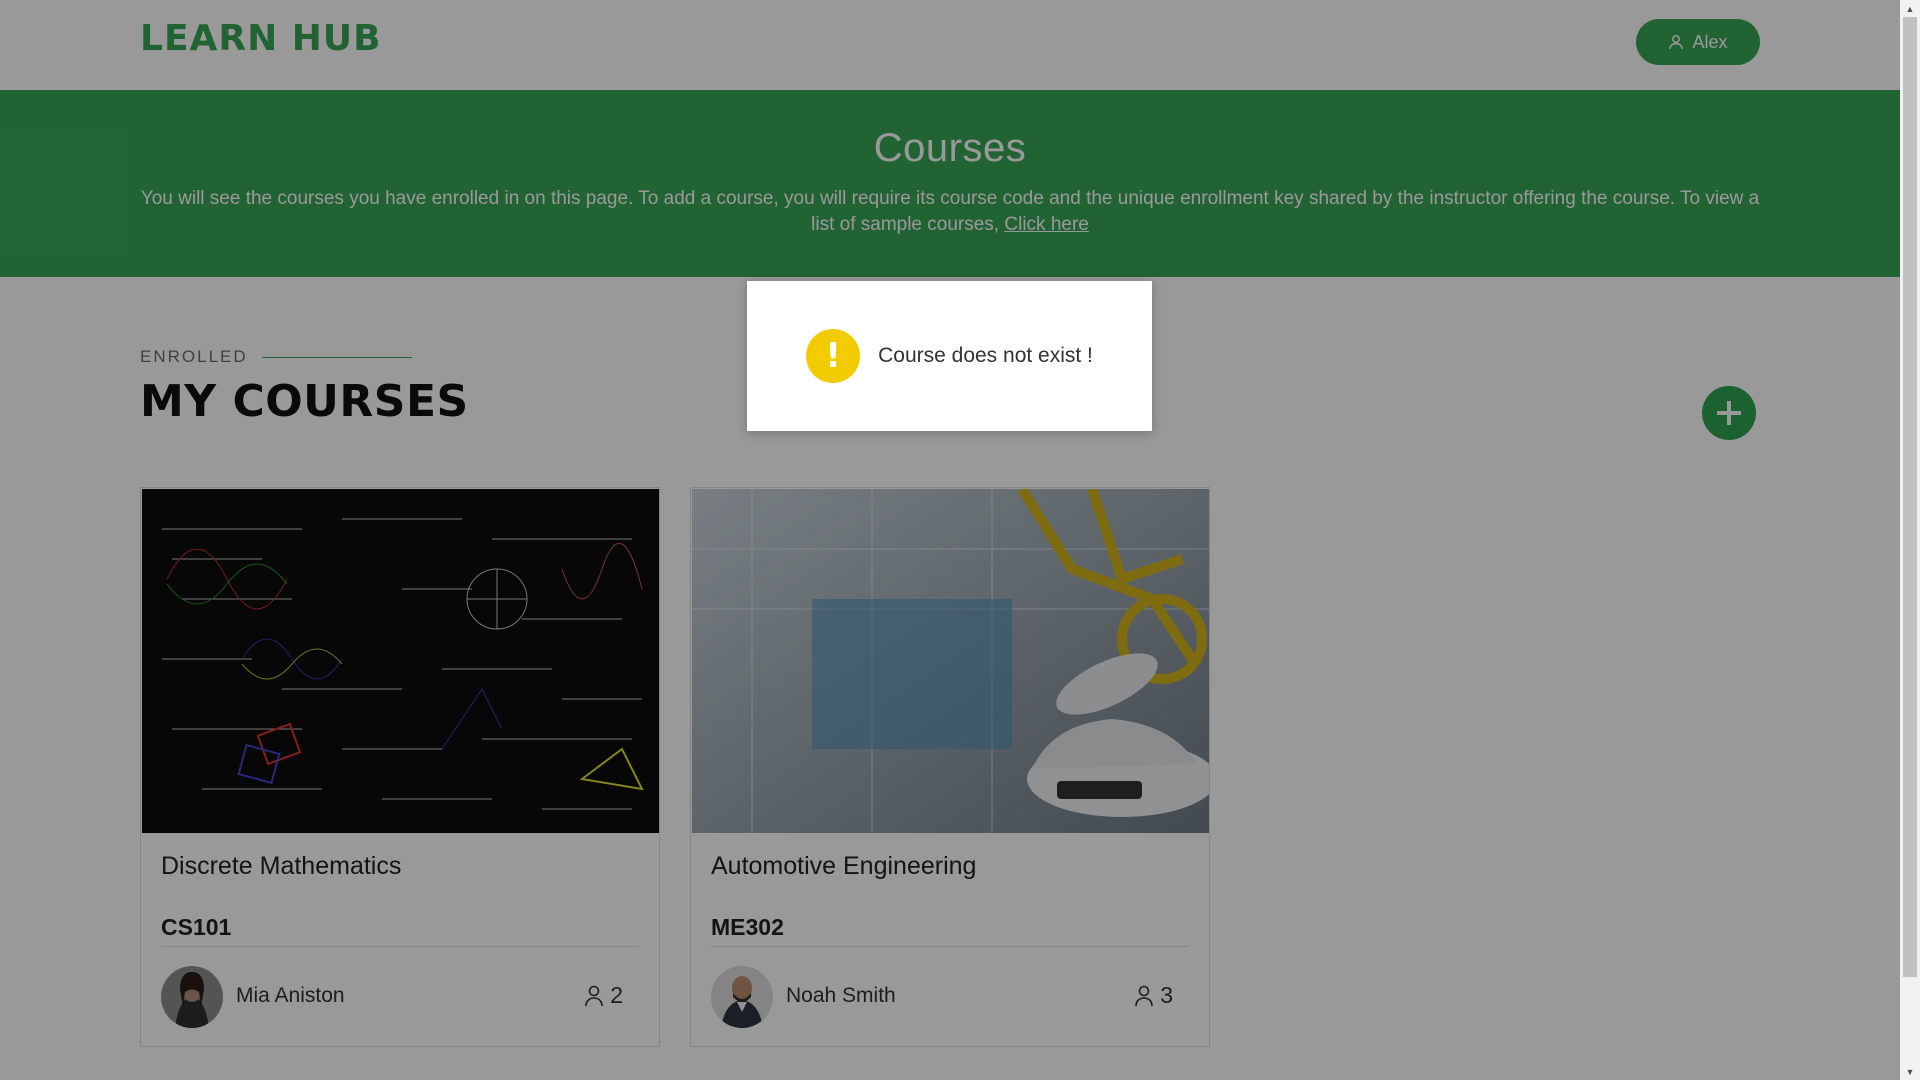 Image resolution: width=1920 pixels, height=1080 pixels. Describe the element at coordinates (1910, 1071) in the screenshot. I see `scroll-down-arrow-icon: ▼` at that location.